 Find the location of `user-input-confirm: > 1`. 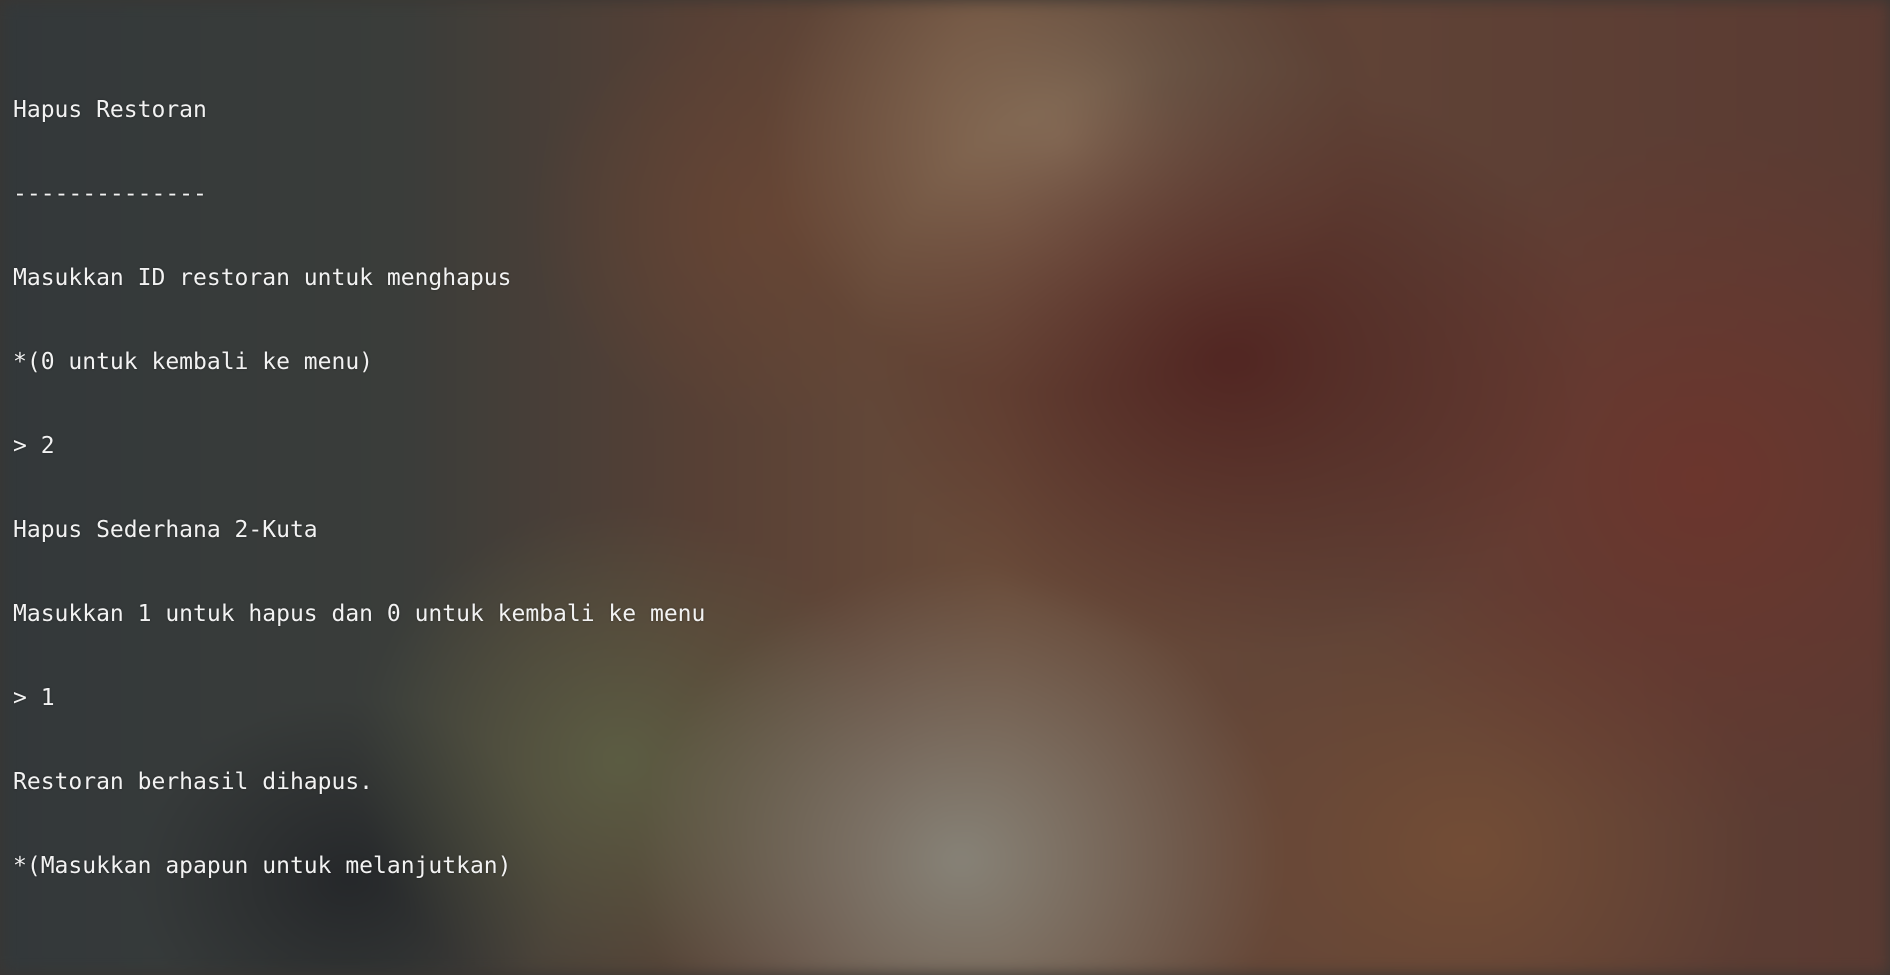

user-input-confirm: > 1 is located at coordinates (34, 698).